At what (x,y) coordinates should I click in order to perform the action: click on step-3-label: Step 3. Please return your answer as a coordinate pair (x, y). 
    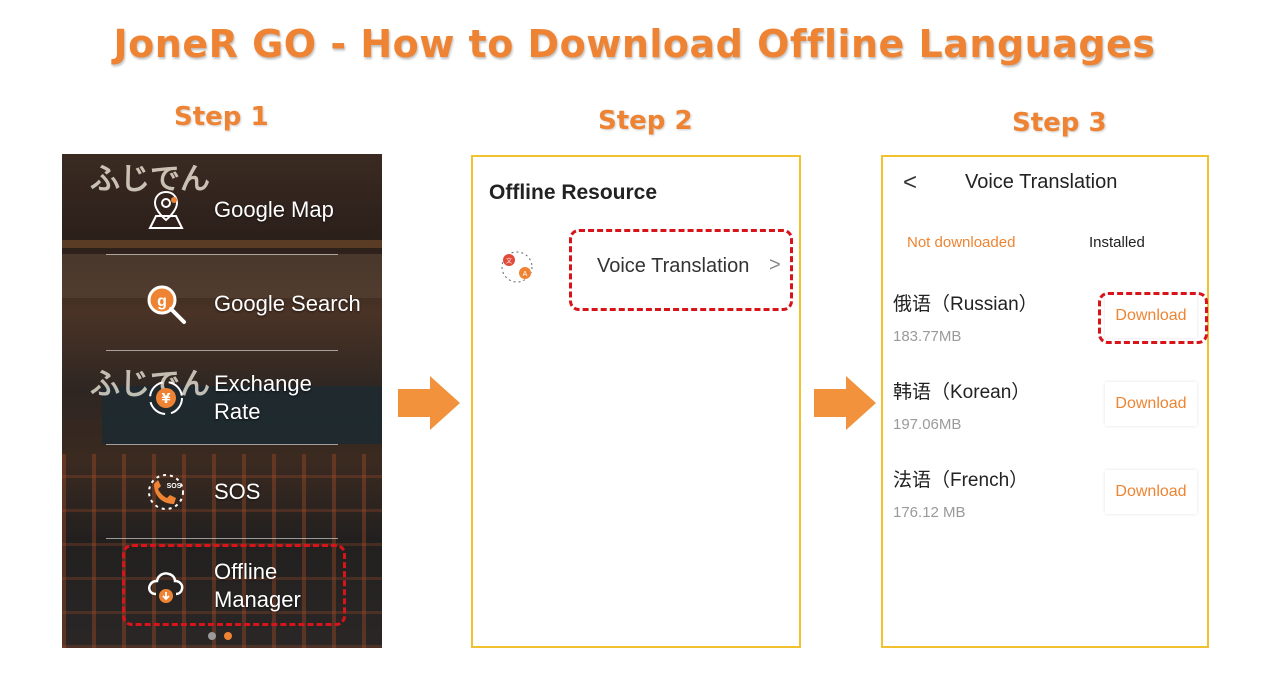
    Looking at the image, I should click on (1059, 123).